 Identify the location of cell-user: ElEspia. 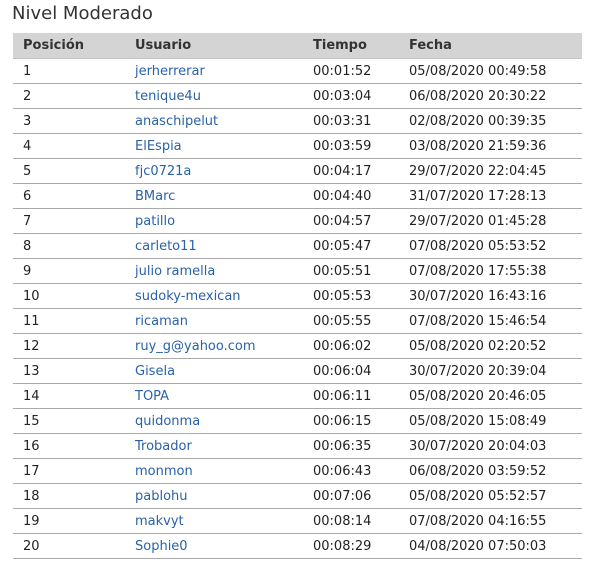
(224, 146).